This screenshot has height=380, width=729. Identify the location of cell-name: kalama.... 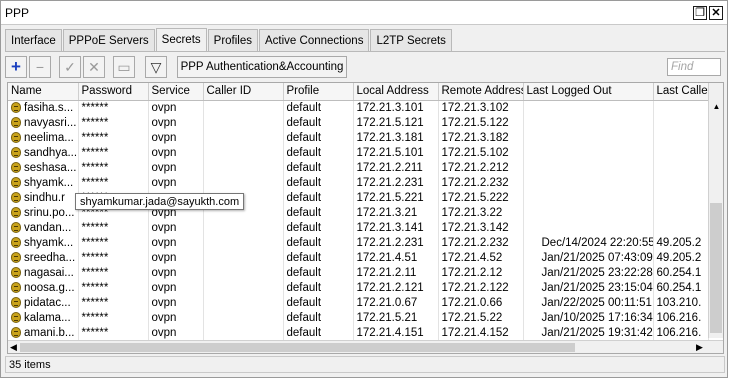
(43, 318).